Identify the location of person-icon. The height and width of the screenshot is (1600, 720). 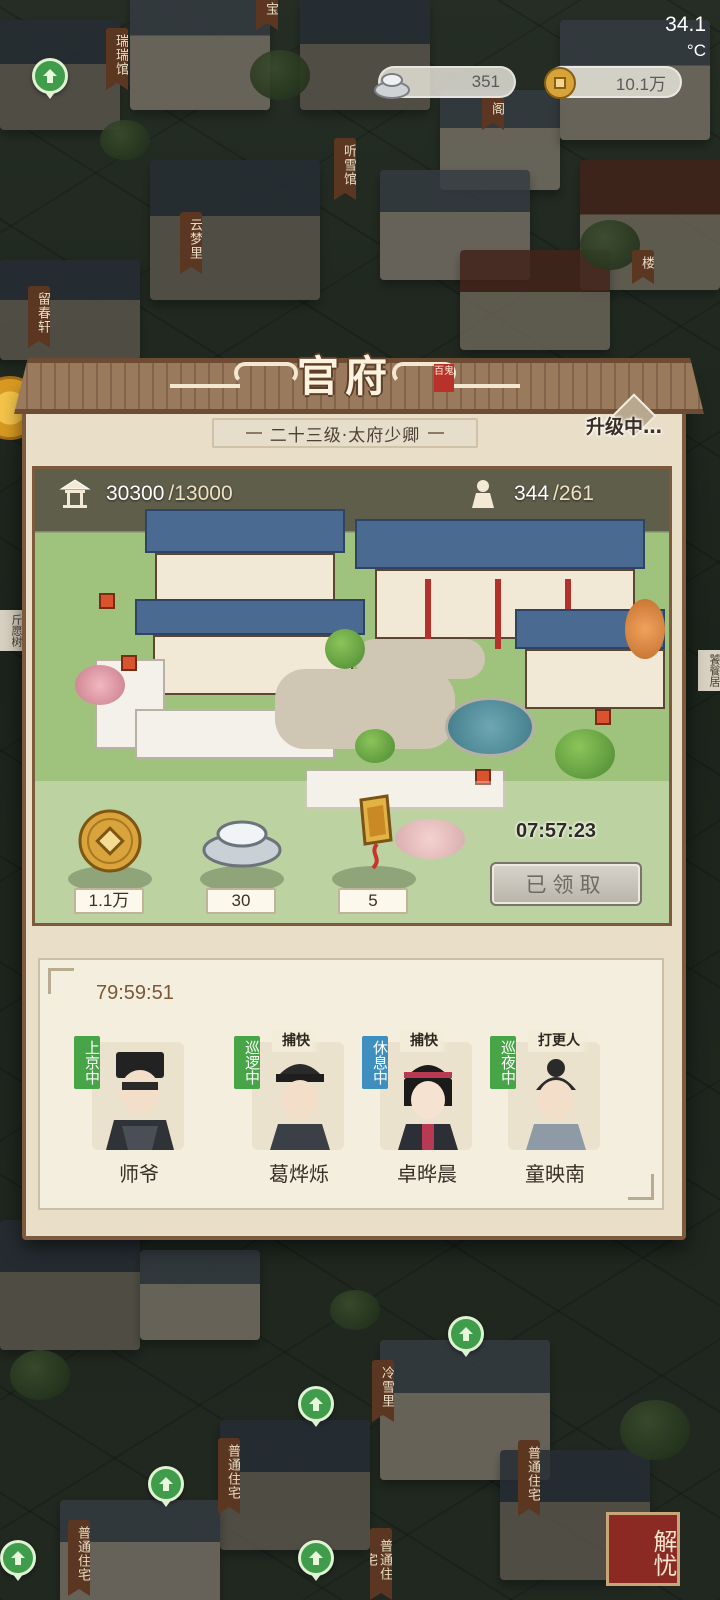
(483, 494).